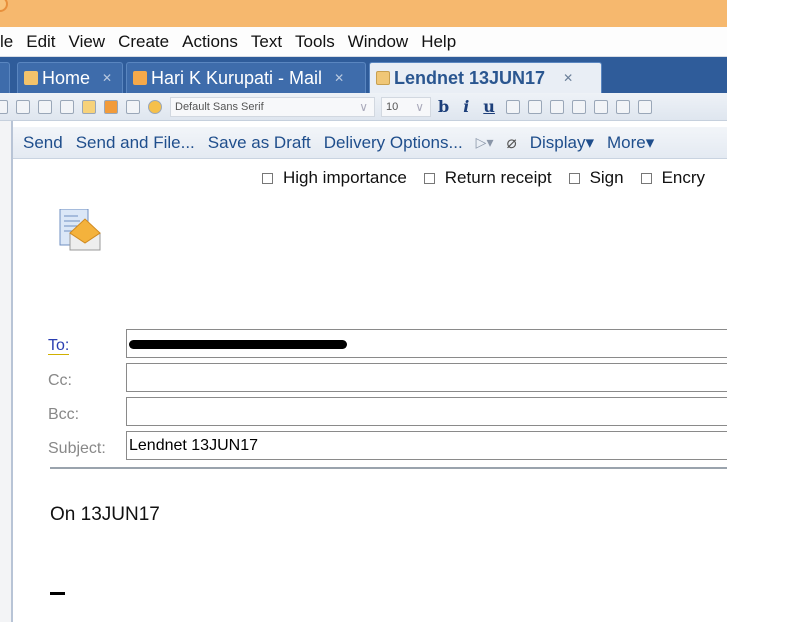 This screenshot has width=788, height=622. What do you see at coordinates (438, 42) in the screenshot?
I see `menu-help: Help` at bounding box center [438, 42].